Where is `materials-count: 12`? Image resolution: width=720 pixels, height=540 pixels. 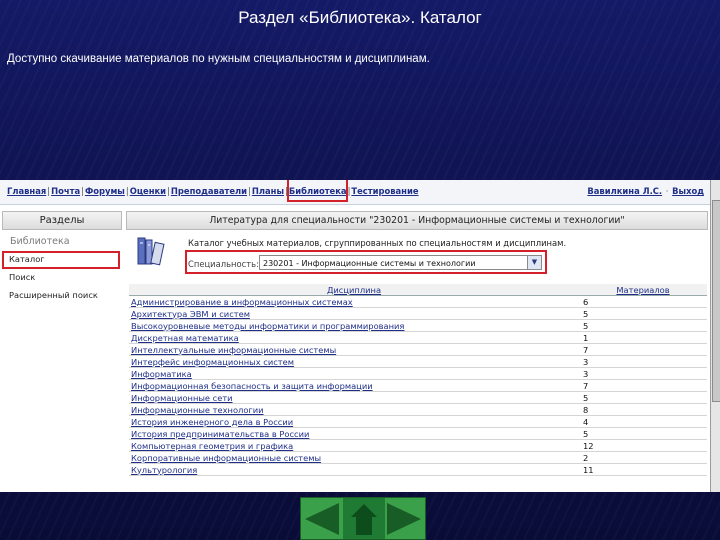 materials-count: 12 is located at coordinates (643, 445).